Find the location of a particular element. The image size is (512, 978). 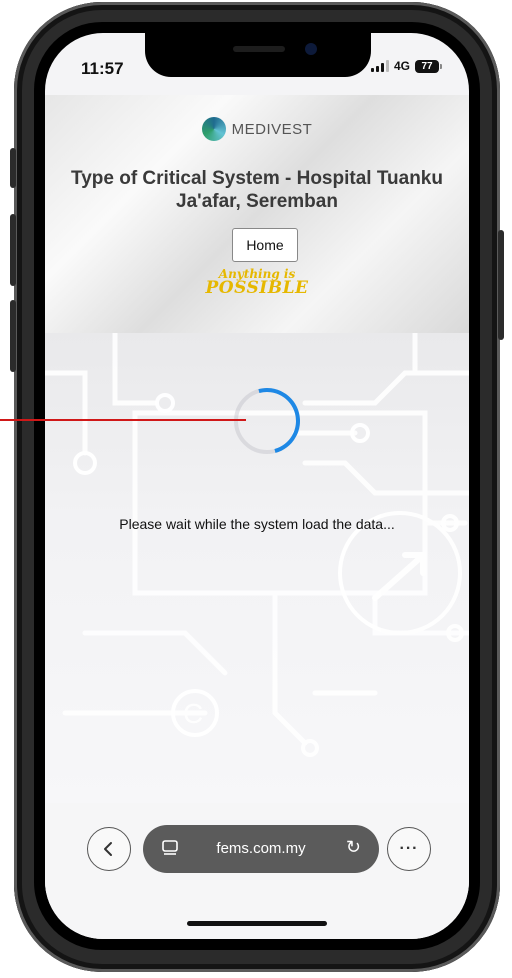

camera is located at coordinates (311, 49).